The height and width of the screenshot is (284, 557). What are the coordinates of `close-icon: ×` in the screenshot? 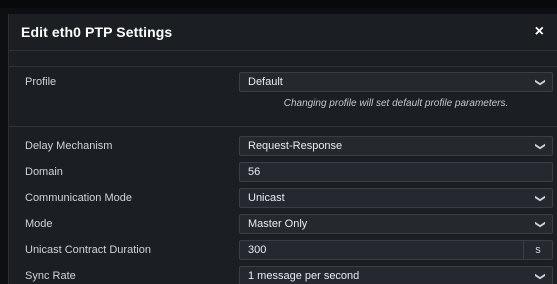 It's located at (539, 32).